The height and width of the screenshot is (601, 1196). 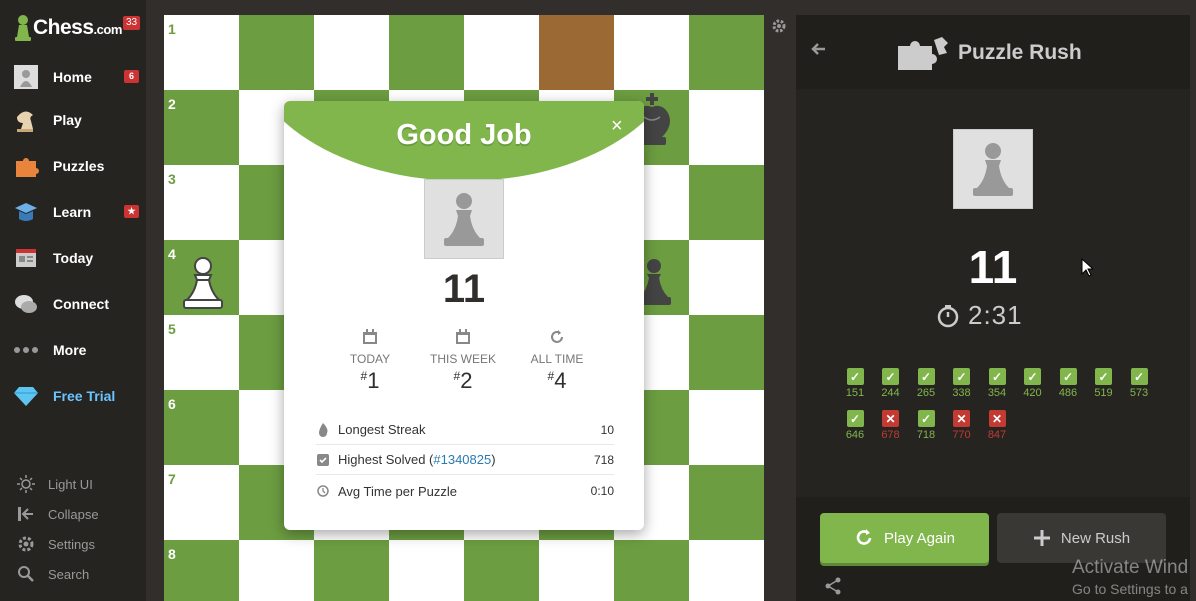 I want to click on rank-this-week: THIS WEEK #2, so click(x=463, y=361).